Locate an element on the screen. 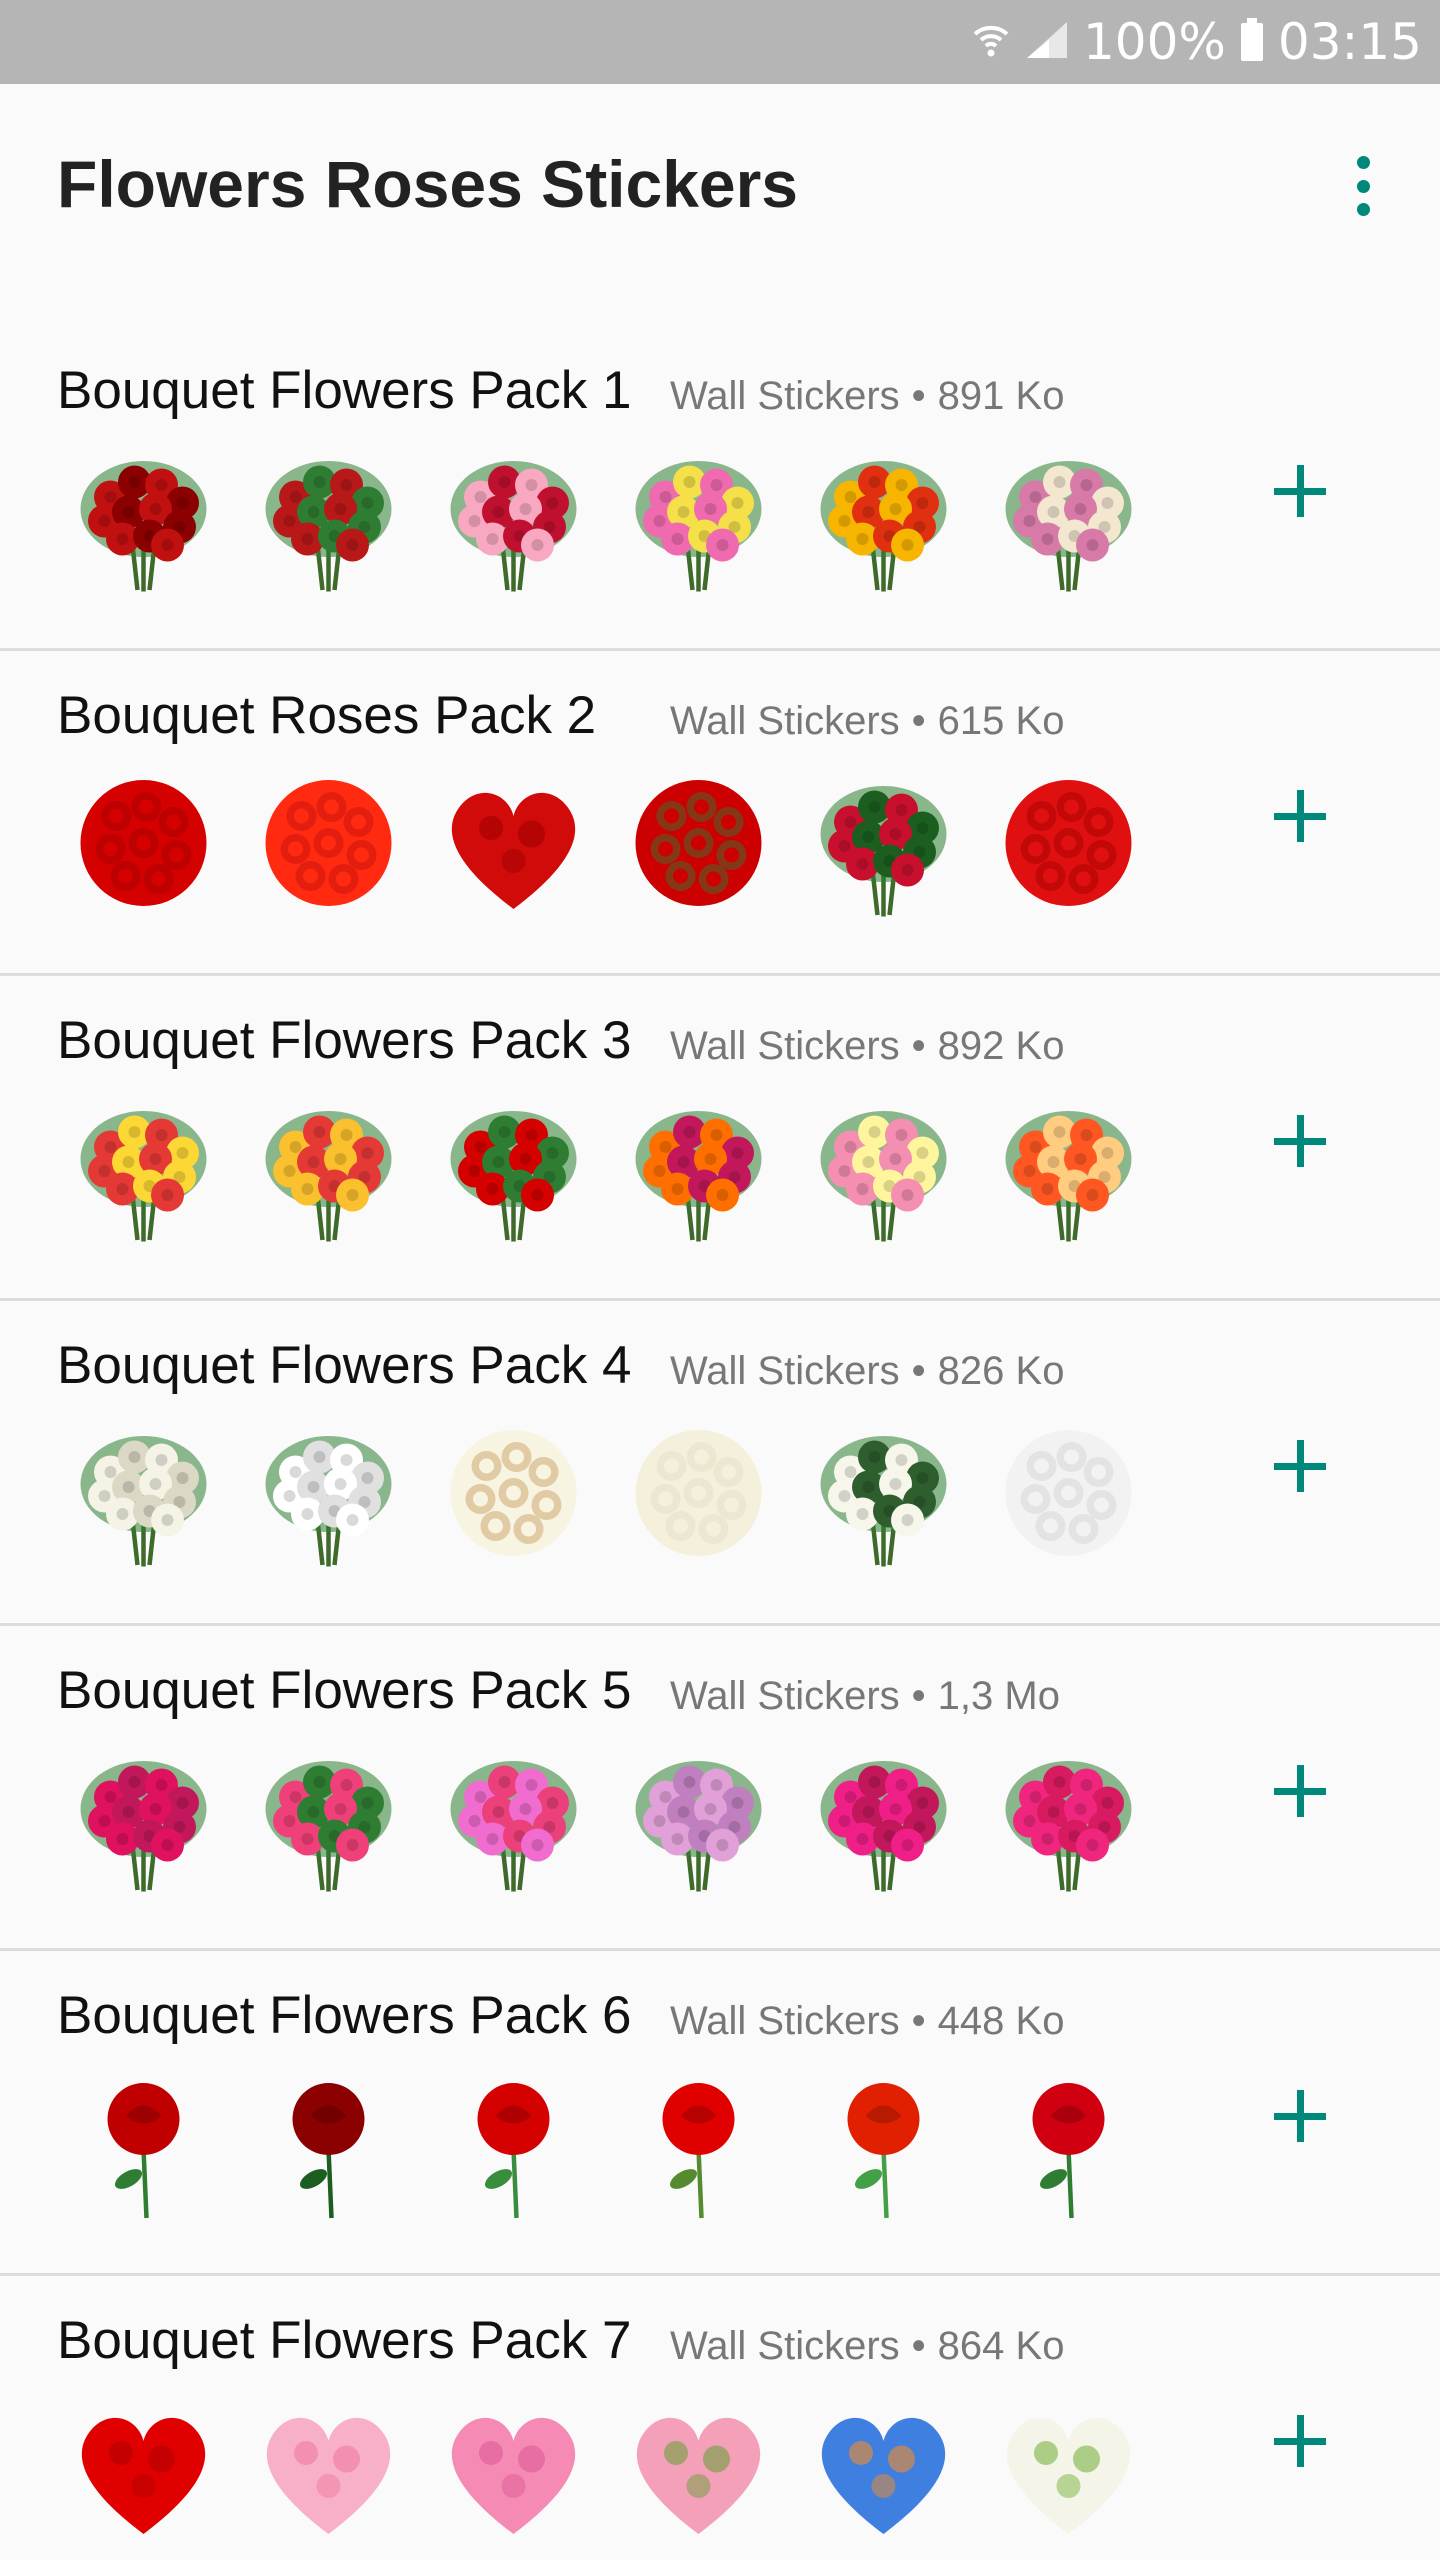 The image size is (1440, 2560). pack-name: Bouquet Flowers Pack 3 is located at coordinates (344, 1040).